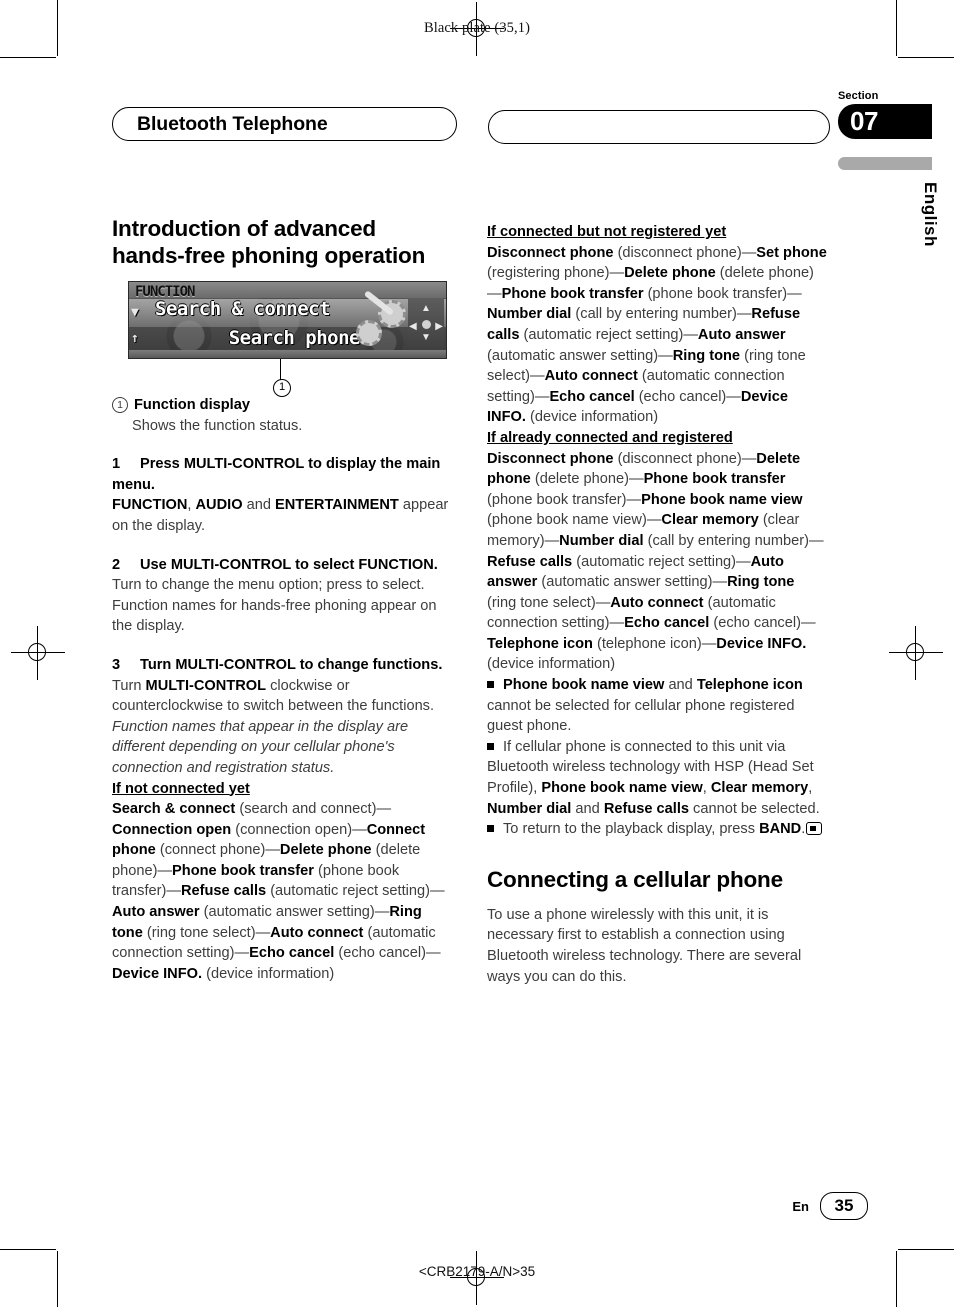 The height and width of the screenshot is (1307, 954). Describe the element at coordinates (670, 273) in the screenshot. I see `r1-delete-phone: Delete phone` at that location.